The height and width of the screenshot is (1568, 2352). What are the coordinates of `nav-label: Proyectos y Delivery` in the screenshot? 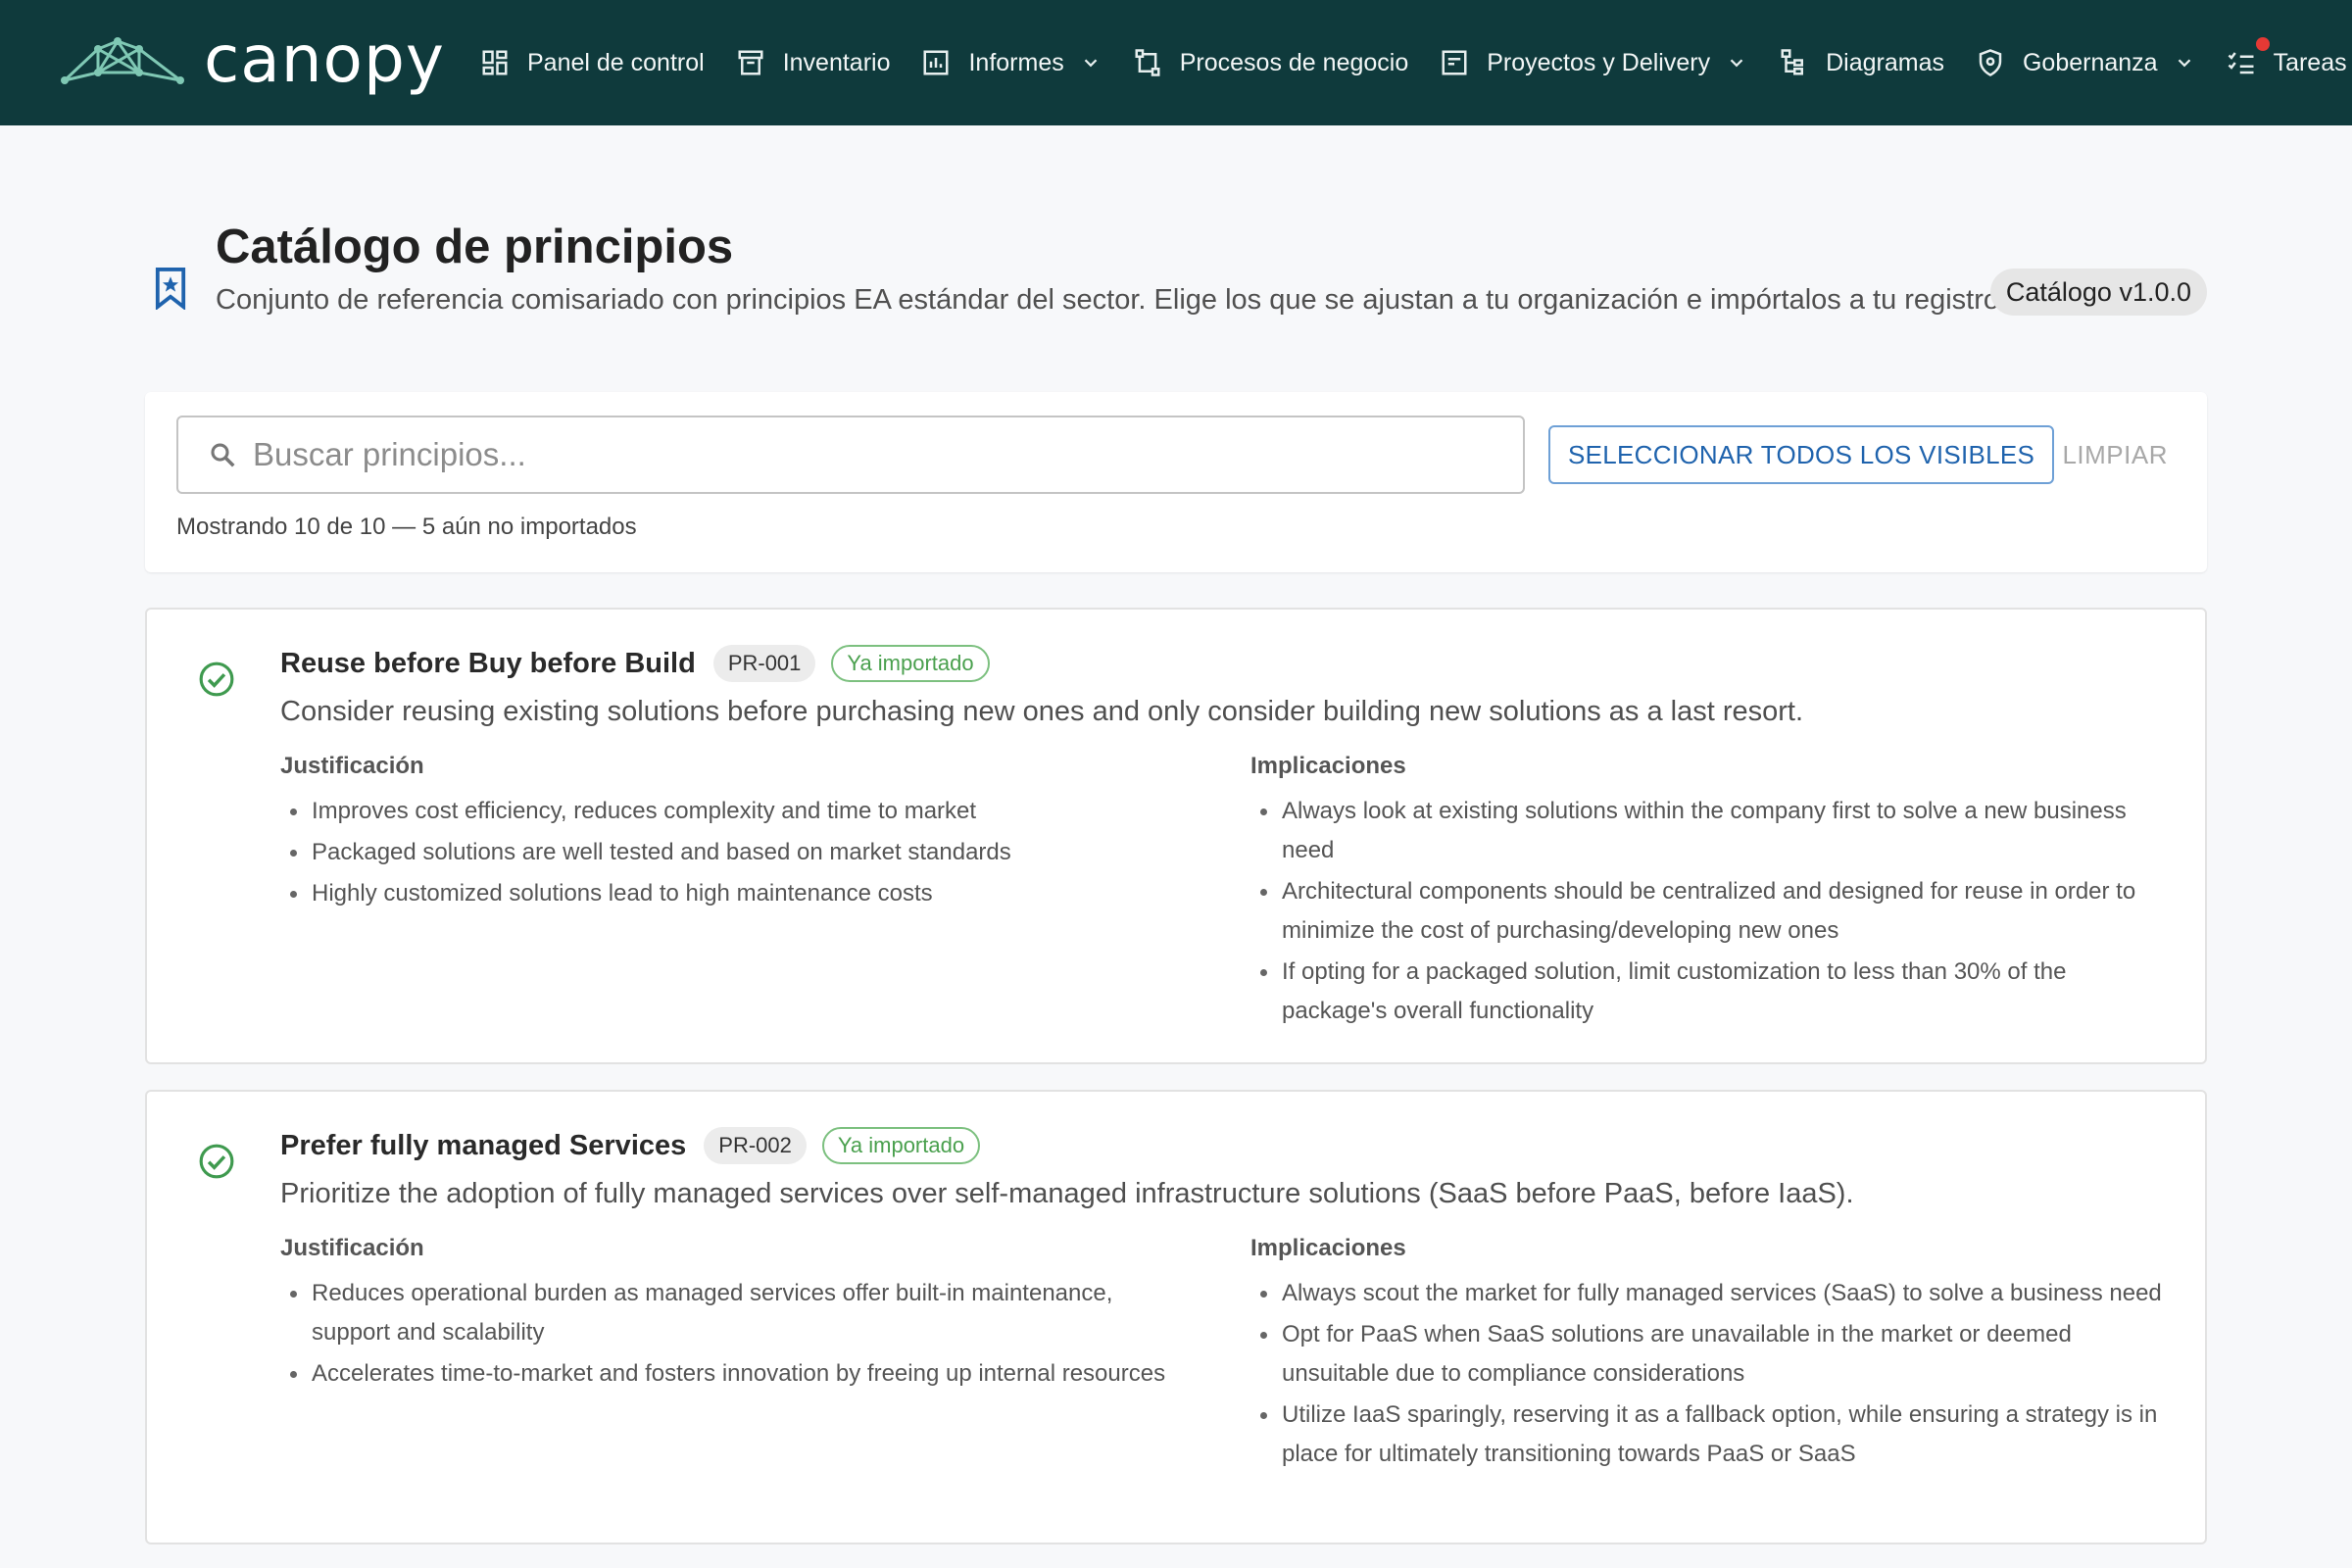 It's located at (1599, 62).